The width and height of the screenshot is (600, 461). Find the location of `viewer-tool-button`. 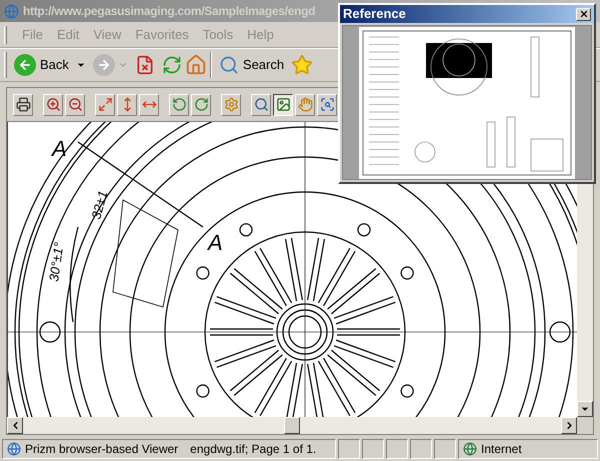

viewer-tool-button is located at coordinates (283, 105).